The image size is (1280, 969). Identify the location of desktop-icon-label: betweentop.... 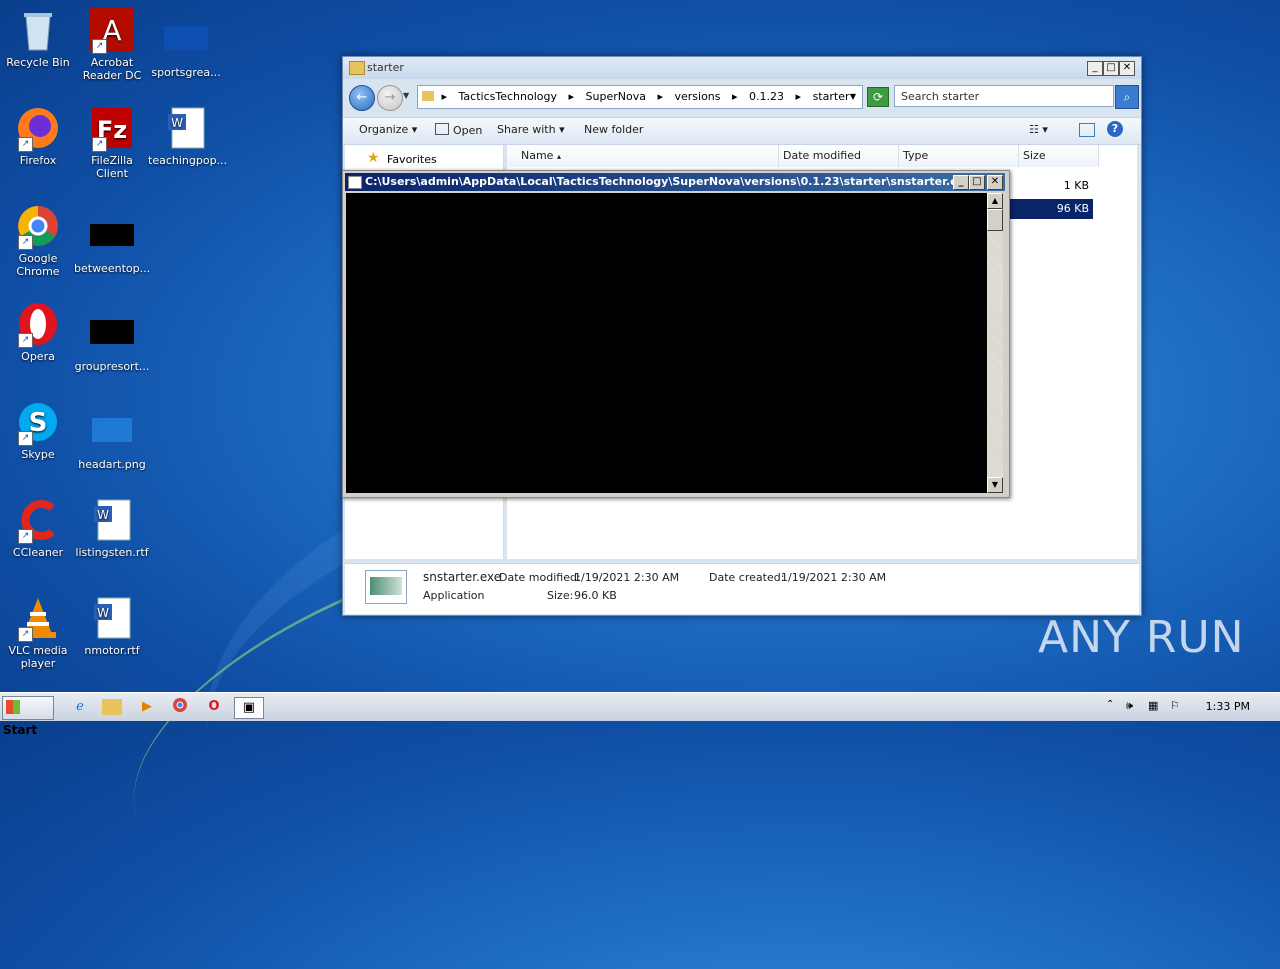
(112, 268).